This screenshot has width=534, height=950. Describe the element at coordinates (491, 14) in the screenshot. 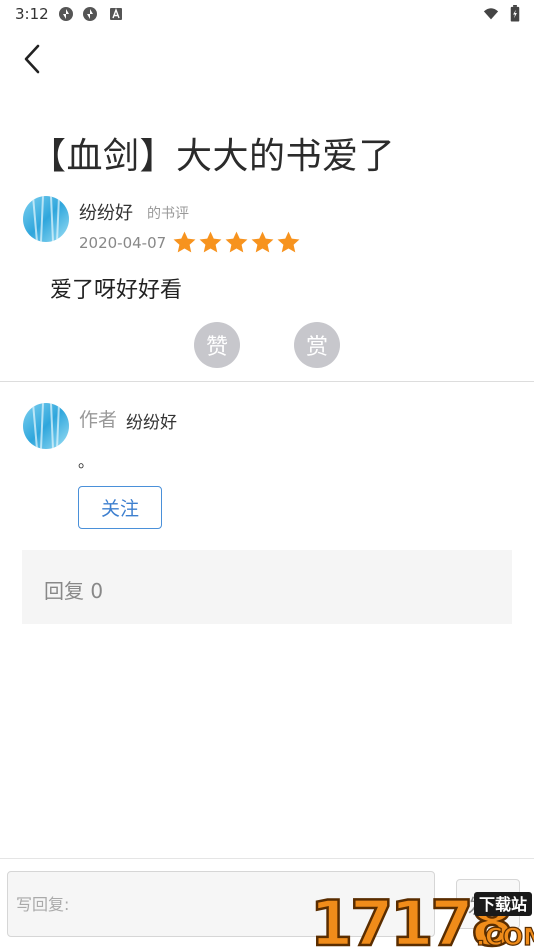

I see `wifi-icon` at that location.